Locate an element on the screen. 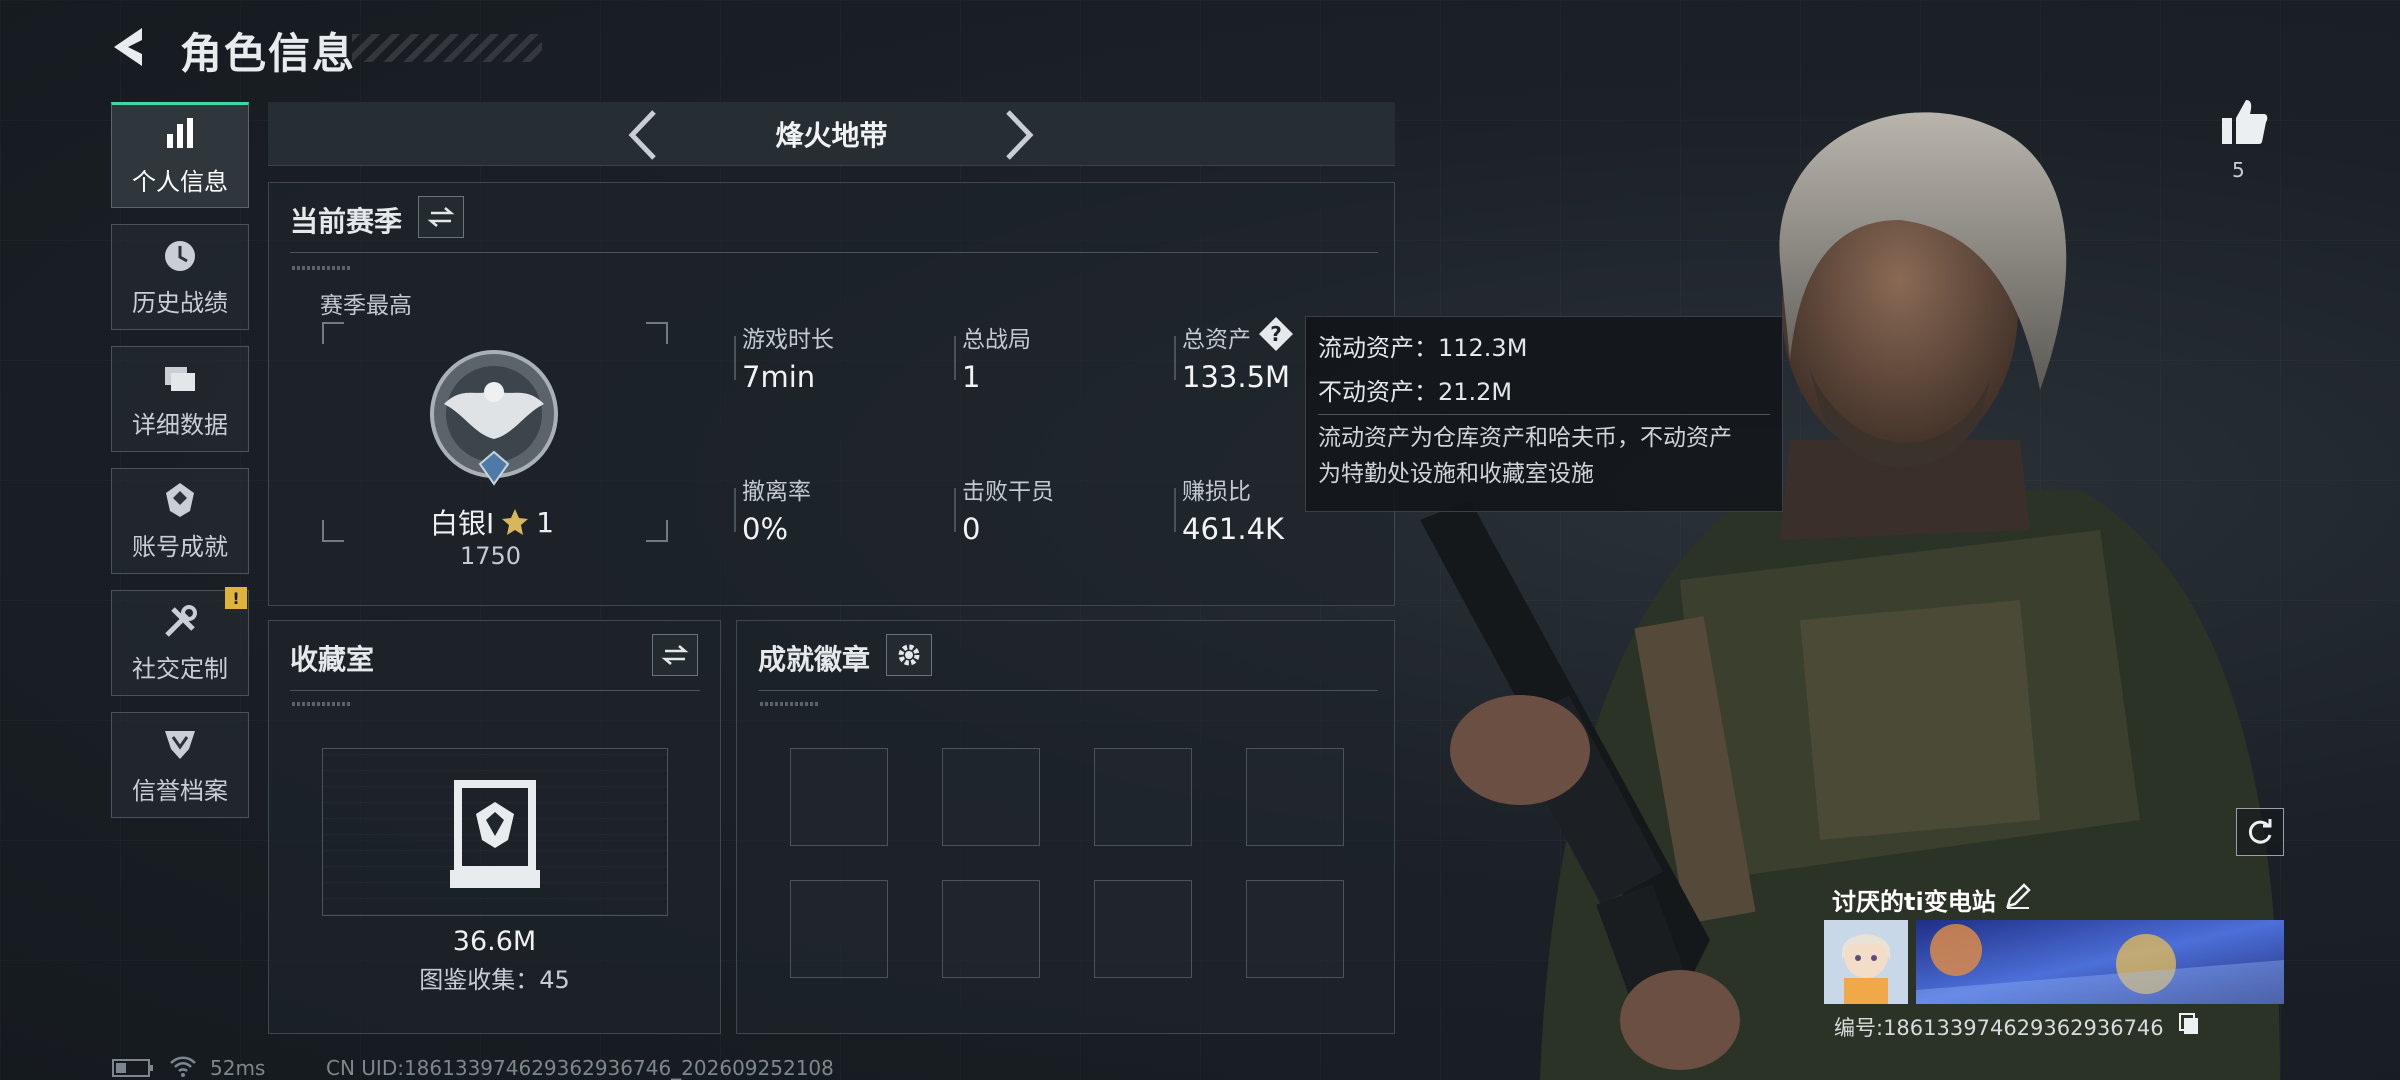 The width and height of the screenshot is (2400, 1080). stat-value-kills: 0 is located at coordinates (971, 529).